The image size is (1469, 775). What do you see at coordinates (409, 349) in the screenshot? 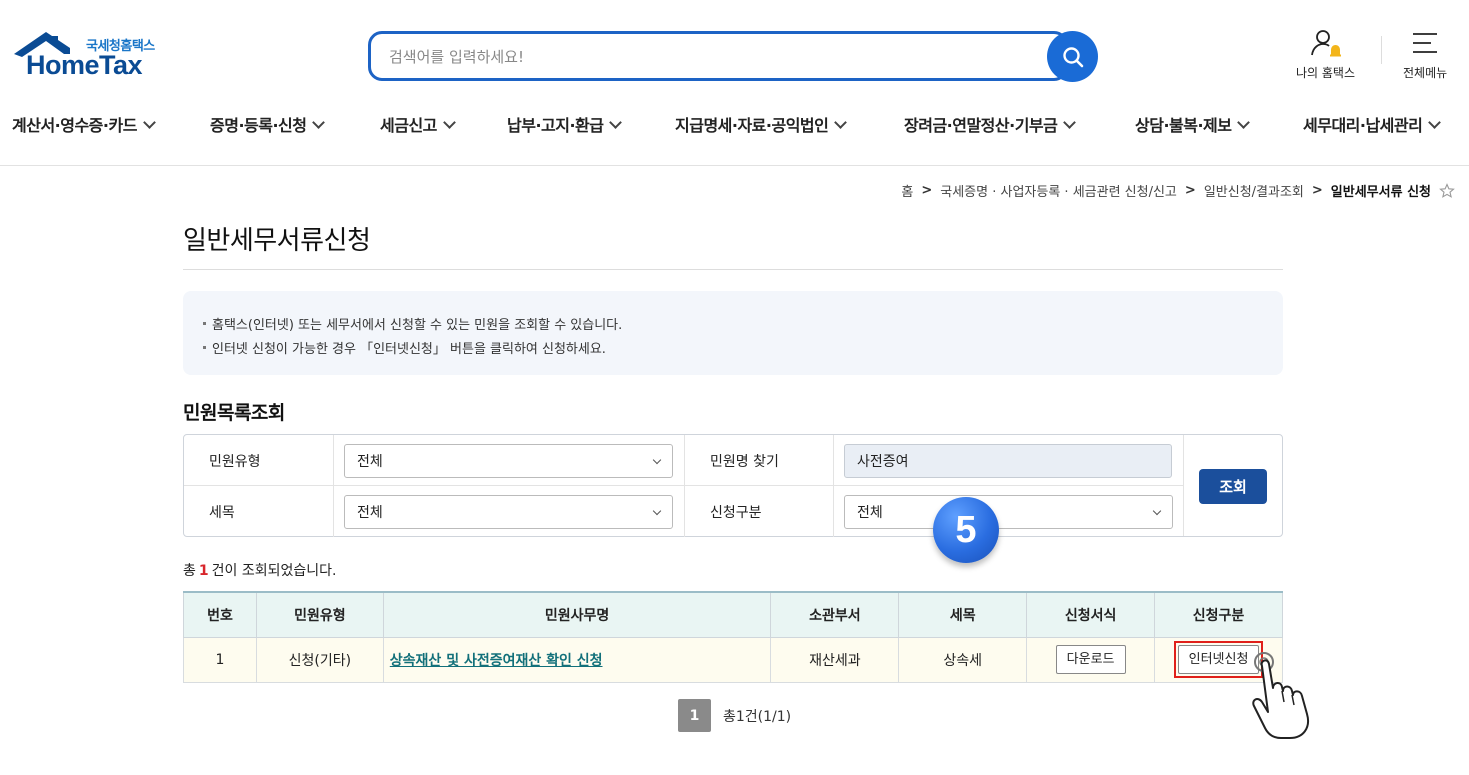
I see `info-text: 인터넷 신청이 가능한 경우 「인터넷신청」 버튼을 클릭하여 신청하세요.` at bounding box center [409, 349].